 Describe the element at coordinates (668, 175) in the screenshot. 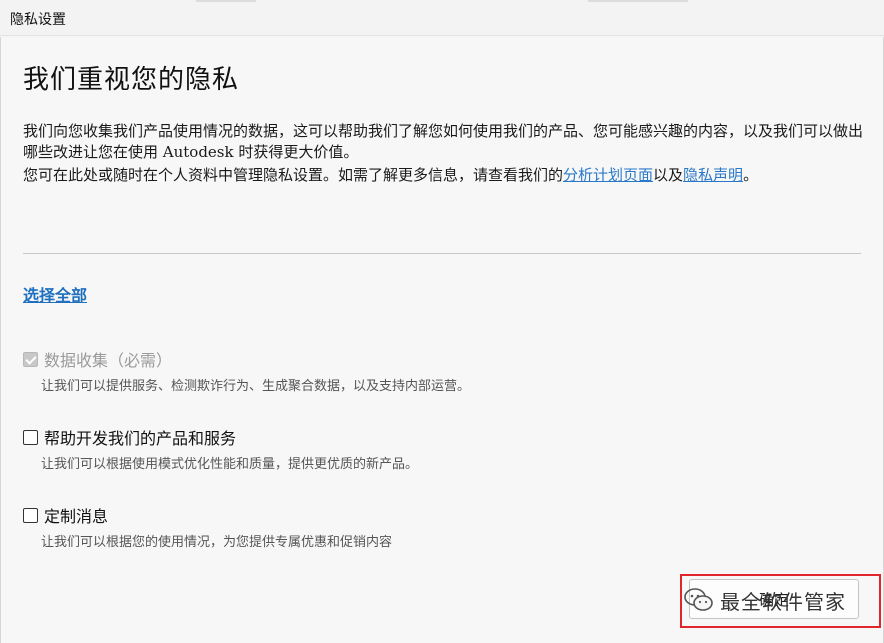

I see `manage-text-and: 以及` at that location.